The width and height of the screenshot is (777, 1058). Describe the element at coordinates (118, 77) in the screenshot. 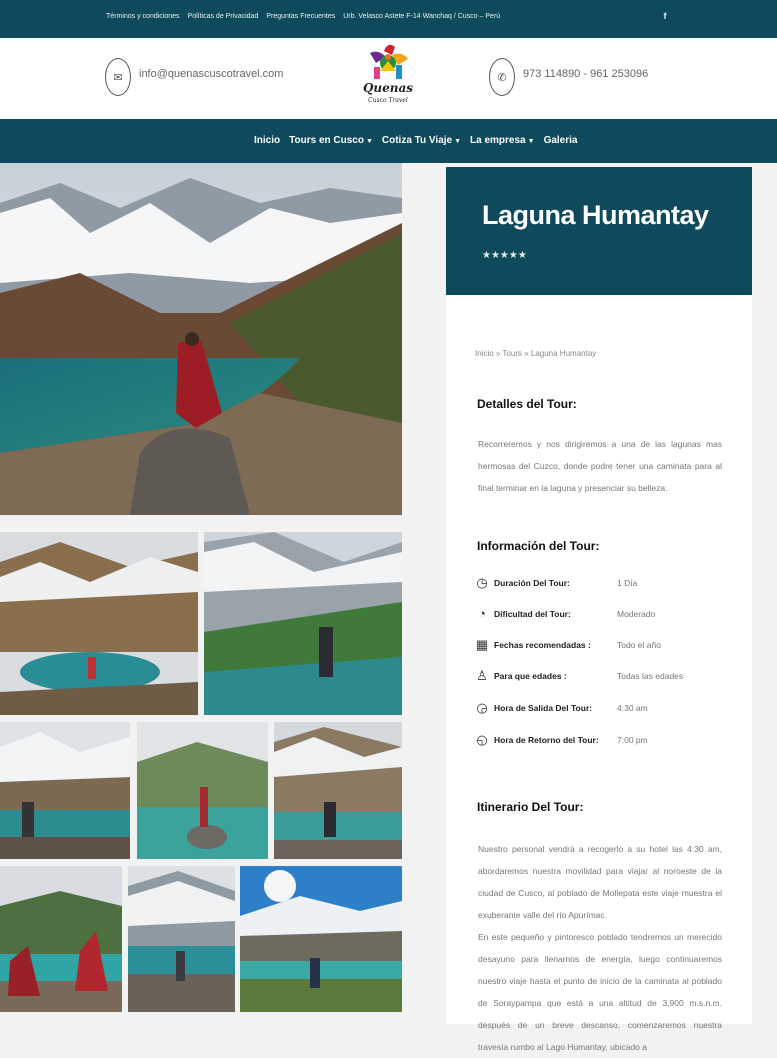

I see `mail-icon: ✉` at that location.